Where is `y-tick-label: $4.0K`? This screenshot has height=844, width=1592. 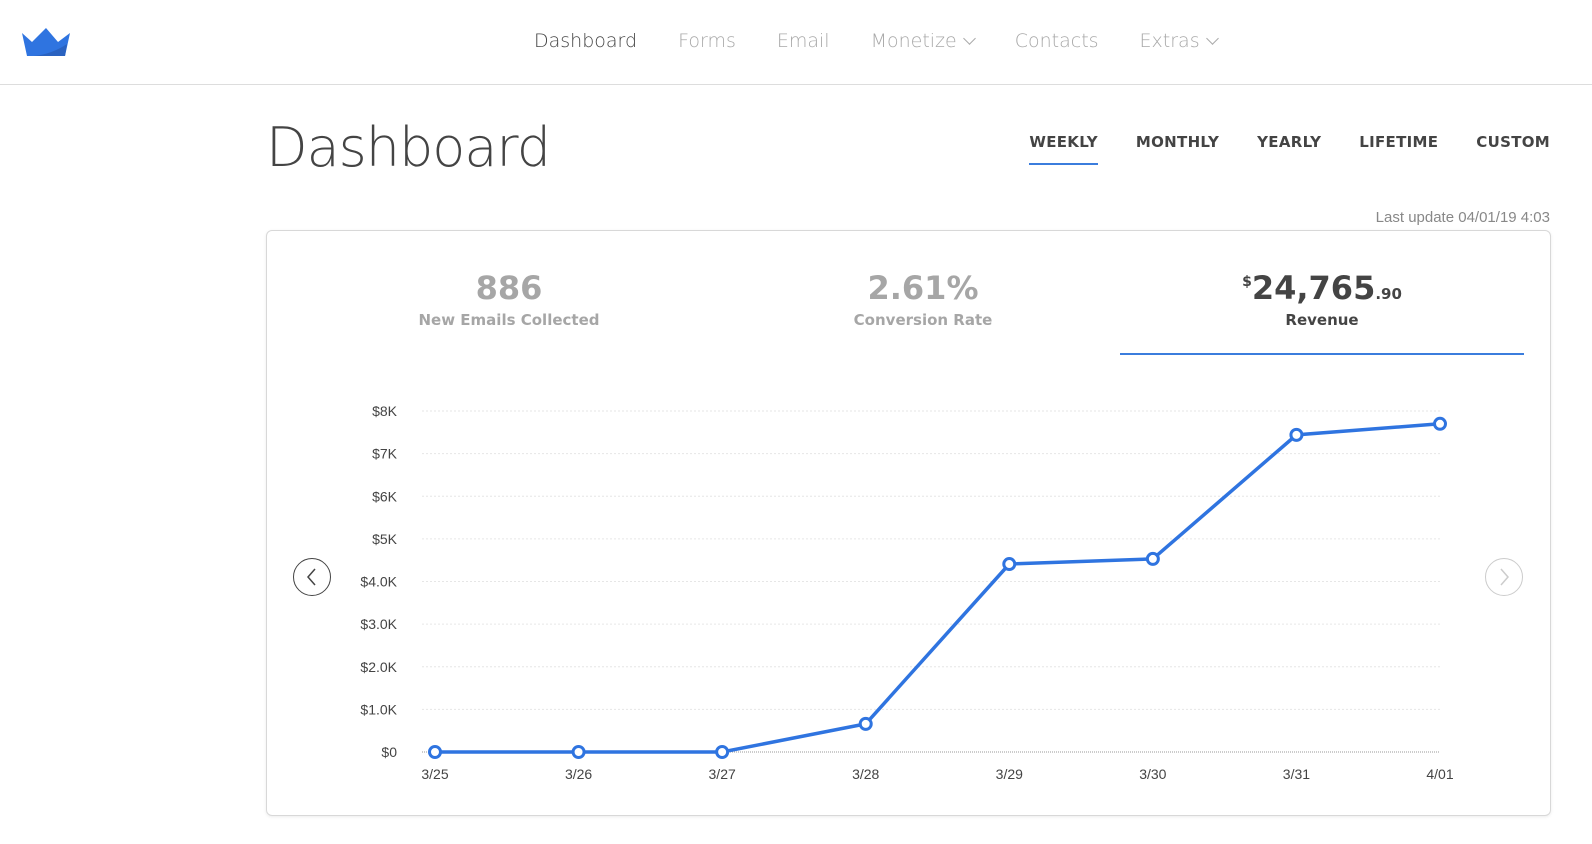
y-tick-label: $4.0K is located at coordinates (378, 582).